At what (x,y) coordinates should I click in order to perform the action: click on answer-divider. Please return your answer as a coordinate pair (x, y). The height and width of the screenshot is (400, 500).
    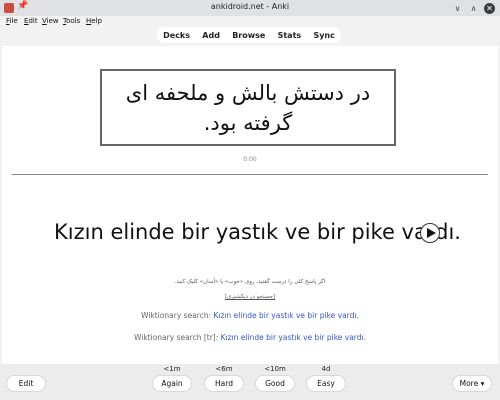
    Looking at the image, I should click on (250, 174).